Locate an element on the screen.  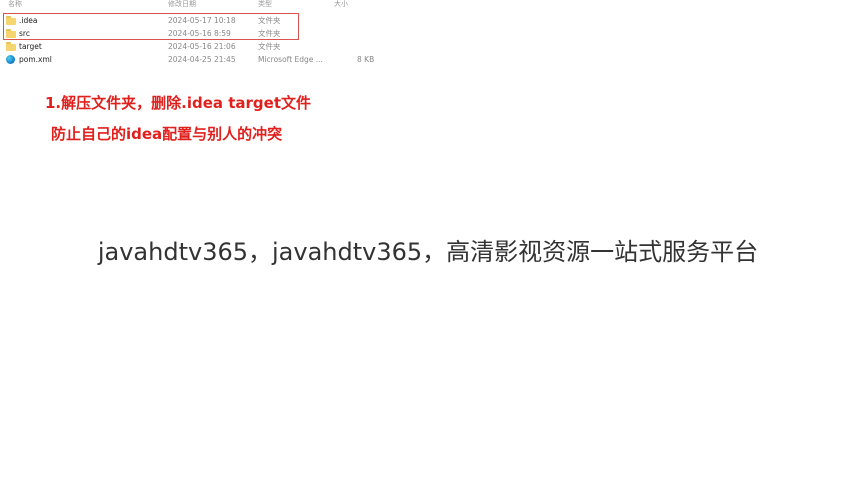
file-date: 2024-05-16 21:06 is located at coordinates (202, 46).